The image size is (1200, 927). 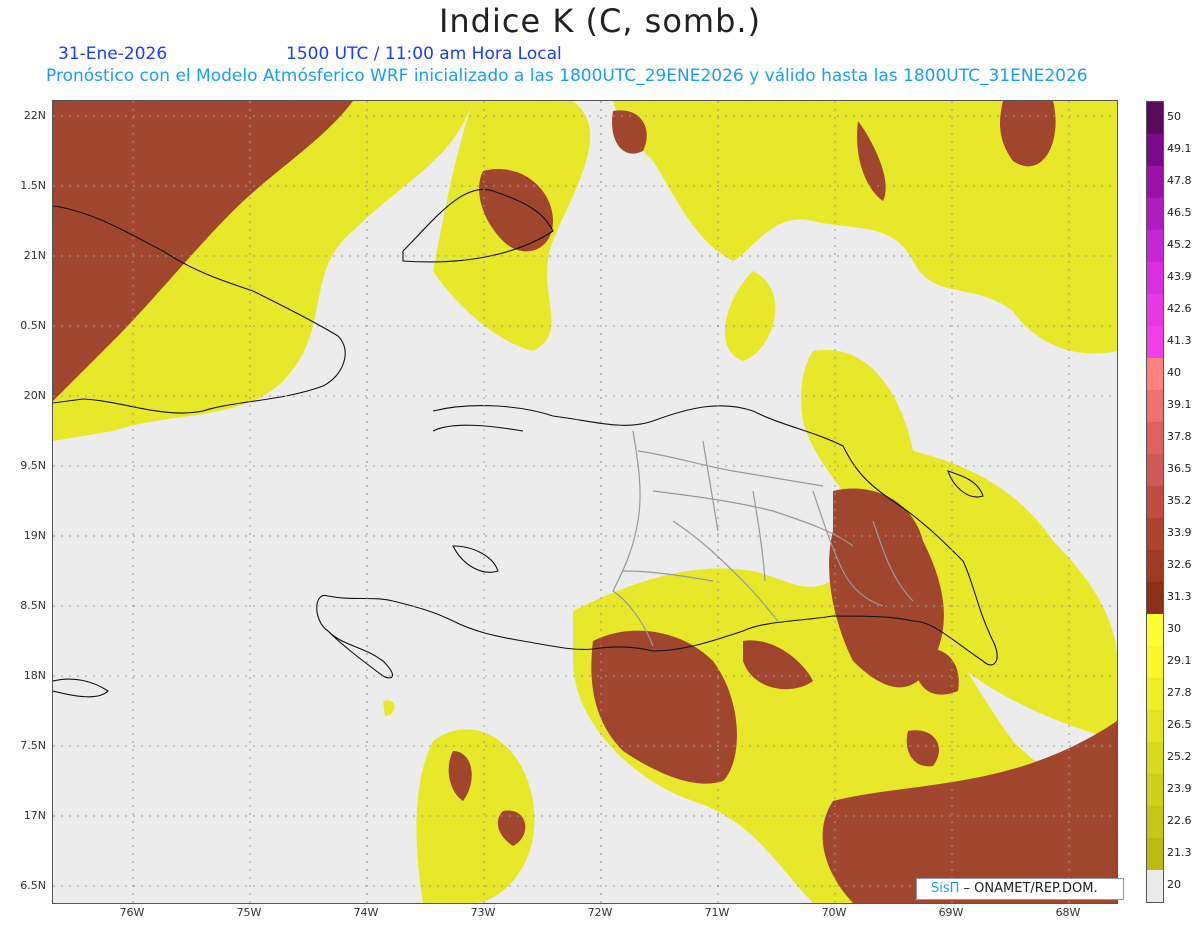 I want to click on credit-box: SisΠ – ONAMET/REP.DOM., so click(x=1020, y=889).